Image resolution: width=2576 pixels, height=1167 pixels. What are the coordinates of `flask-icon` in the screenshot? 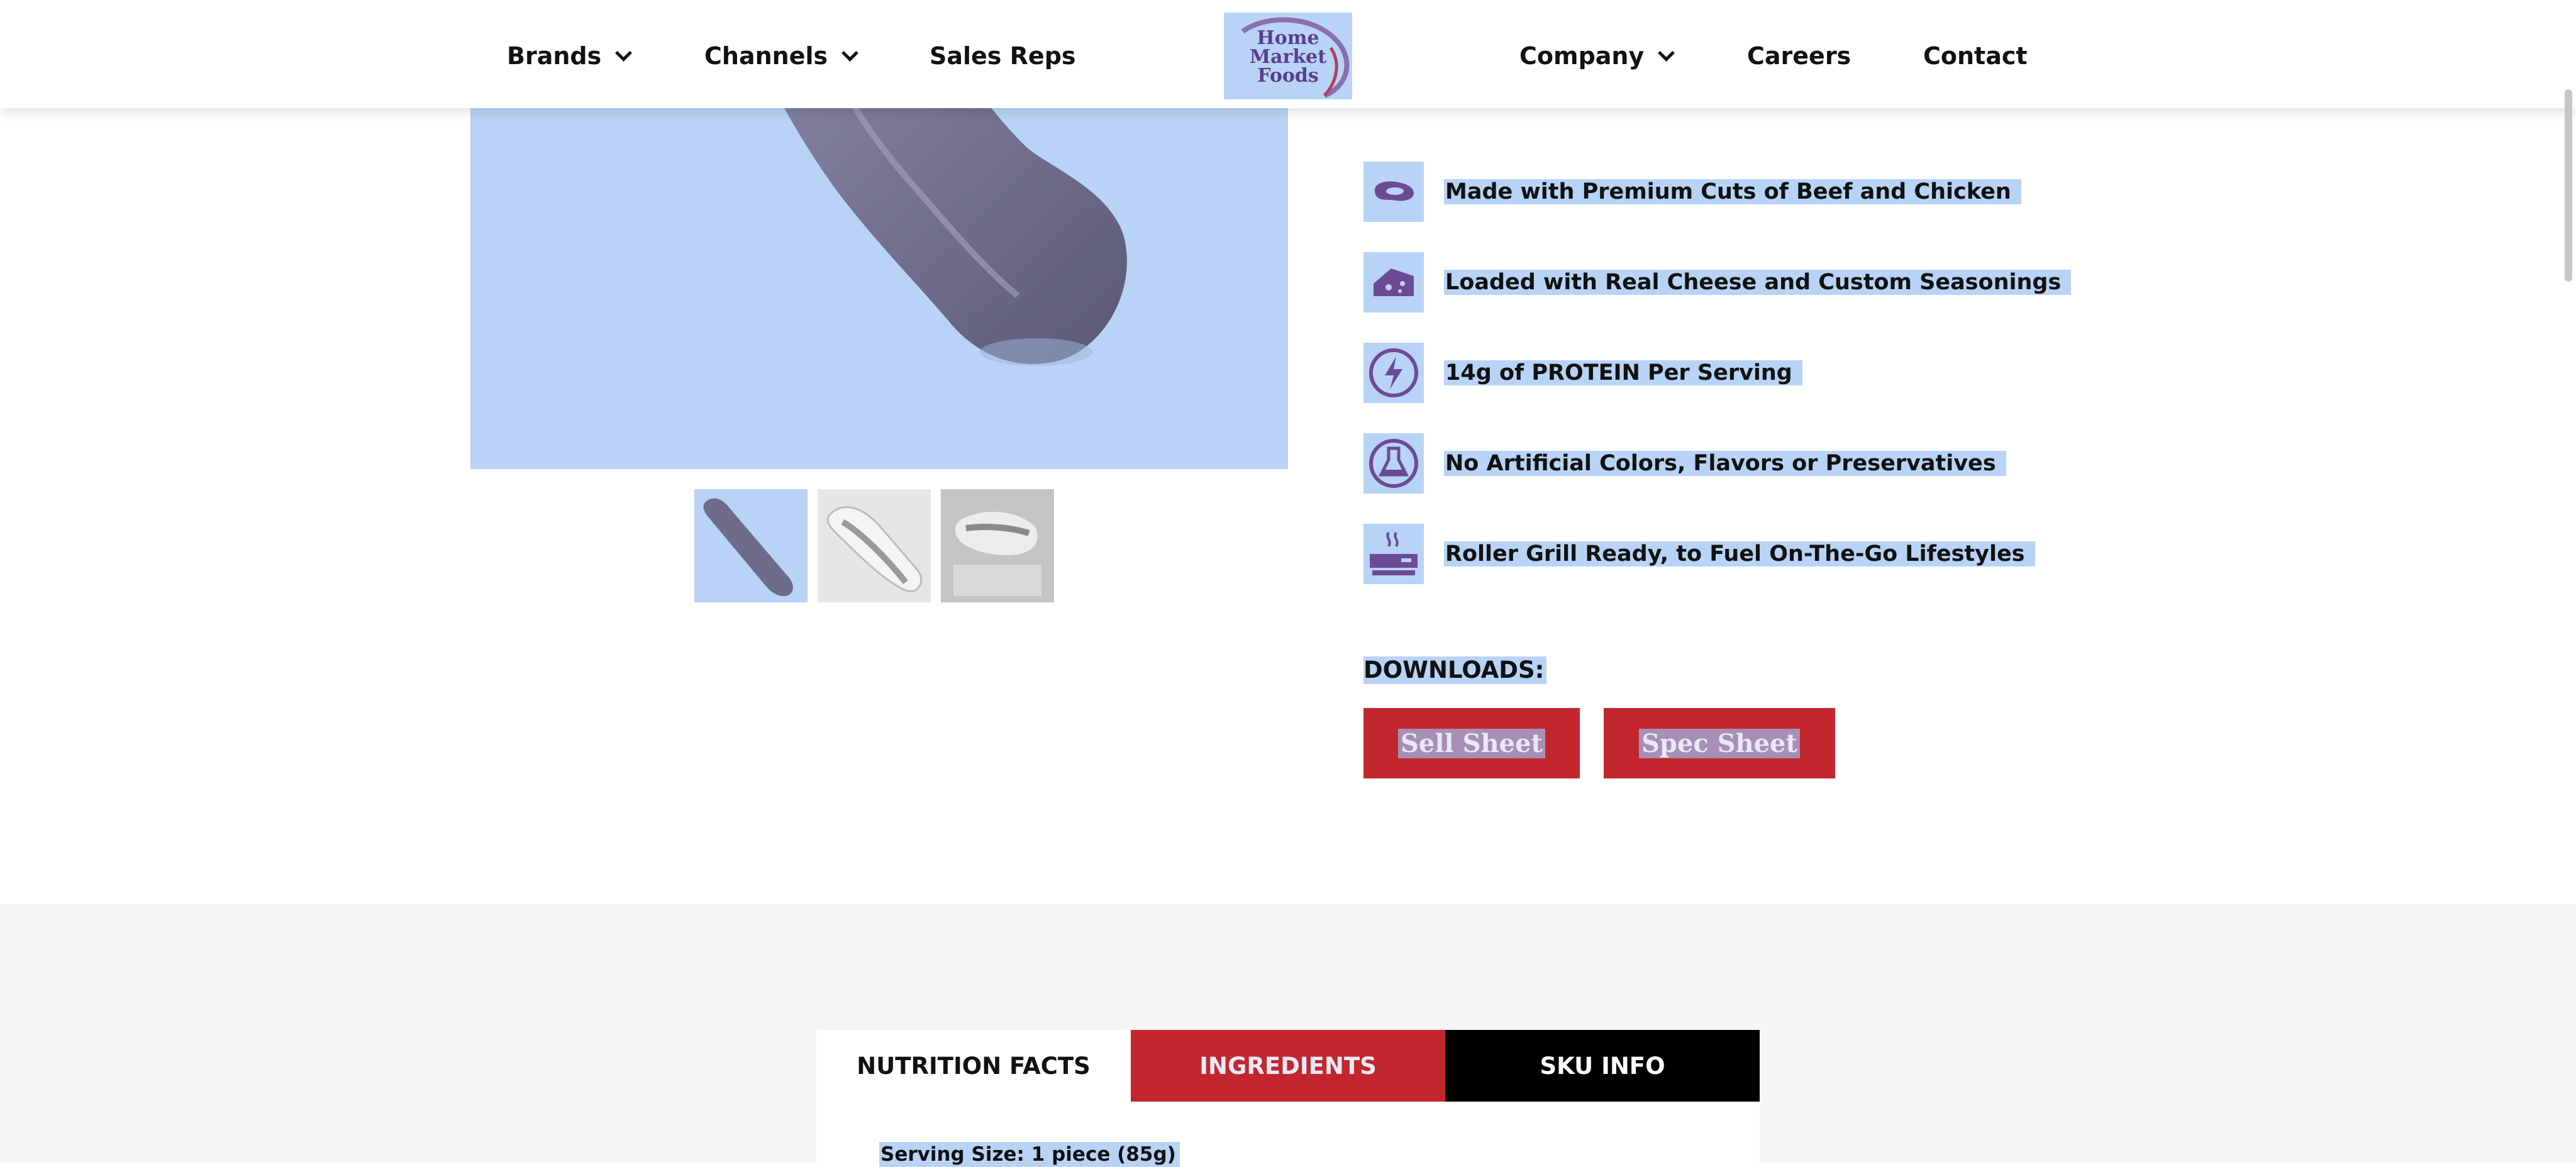 It's located at (1393, 463).